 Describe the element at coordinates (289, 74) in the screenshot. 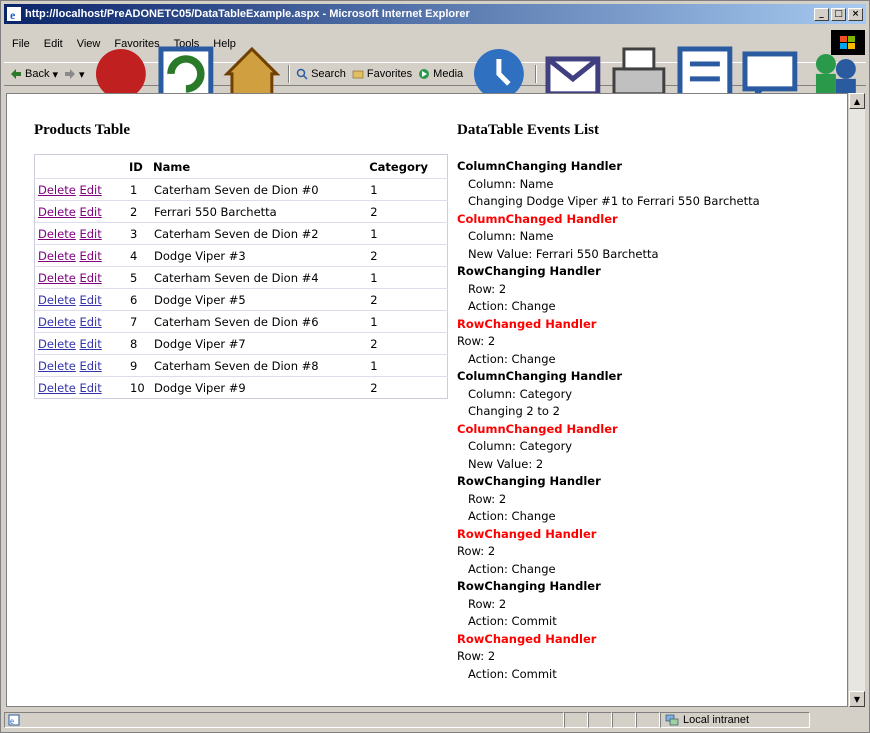

I see `toolbar-separator` at that location.